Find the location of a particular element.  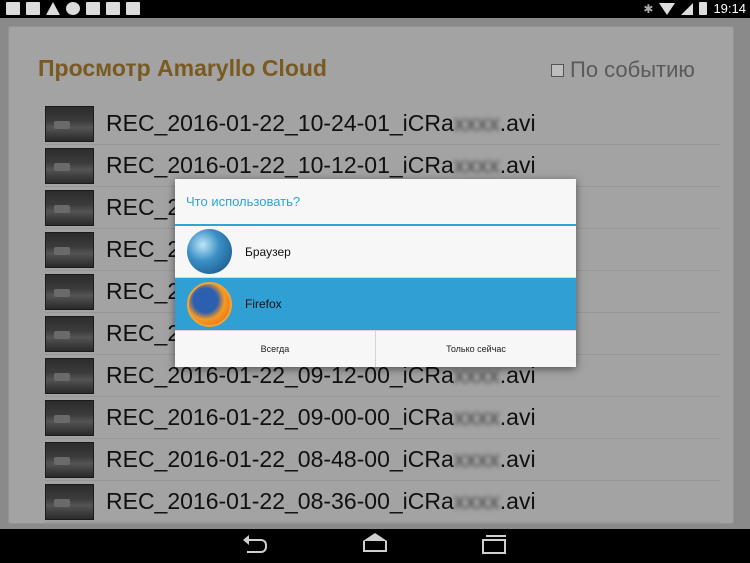

clock: 19:14 is located at coordinates (729, 8).